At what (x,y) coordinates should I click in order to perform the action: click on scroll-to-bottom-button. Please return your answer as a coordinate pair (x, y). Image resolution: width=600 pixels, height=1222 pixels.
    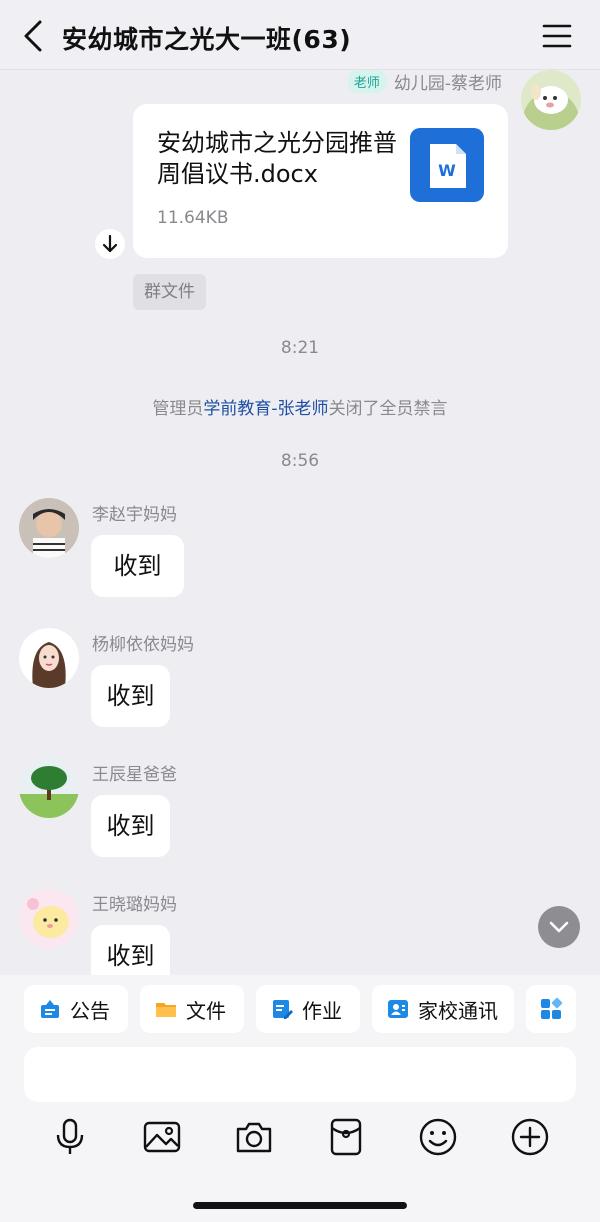
    Looking at the image, I should click on (559, 927).